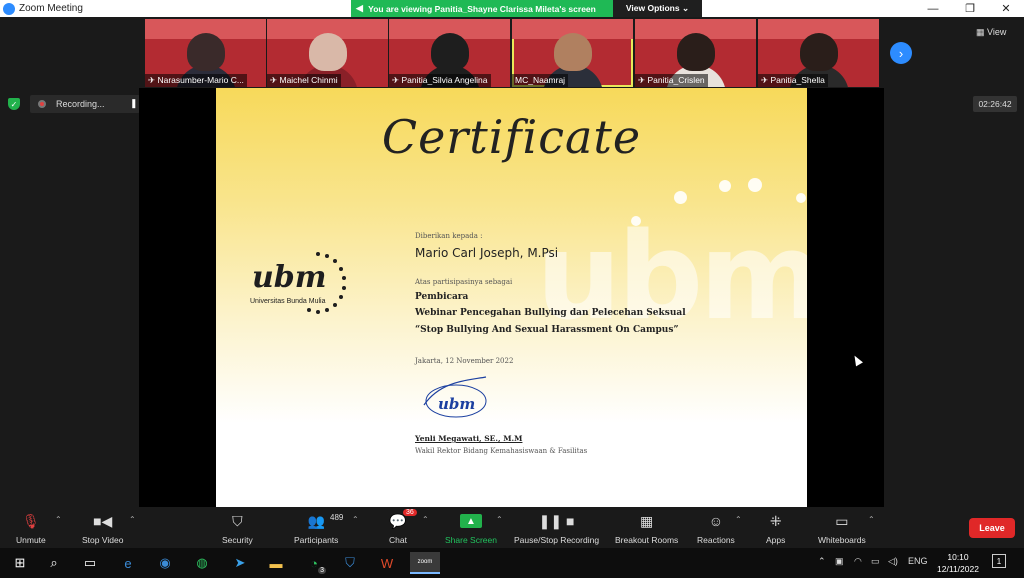  Describe the element at coordinates (470, 521) in the screenshot. I see `share-arrow-icon: ▲` at that location.